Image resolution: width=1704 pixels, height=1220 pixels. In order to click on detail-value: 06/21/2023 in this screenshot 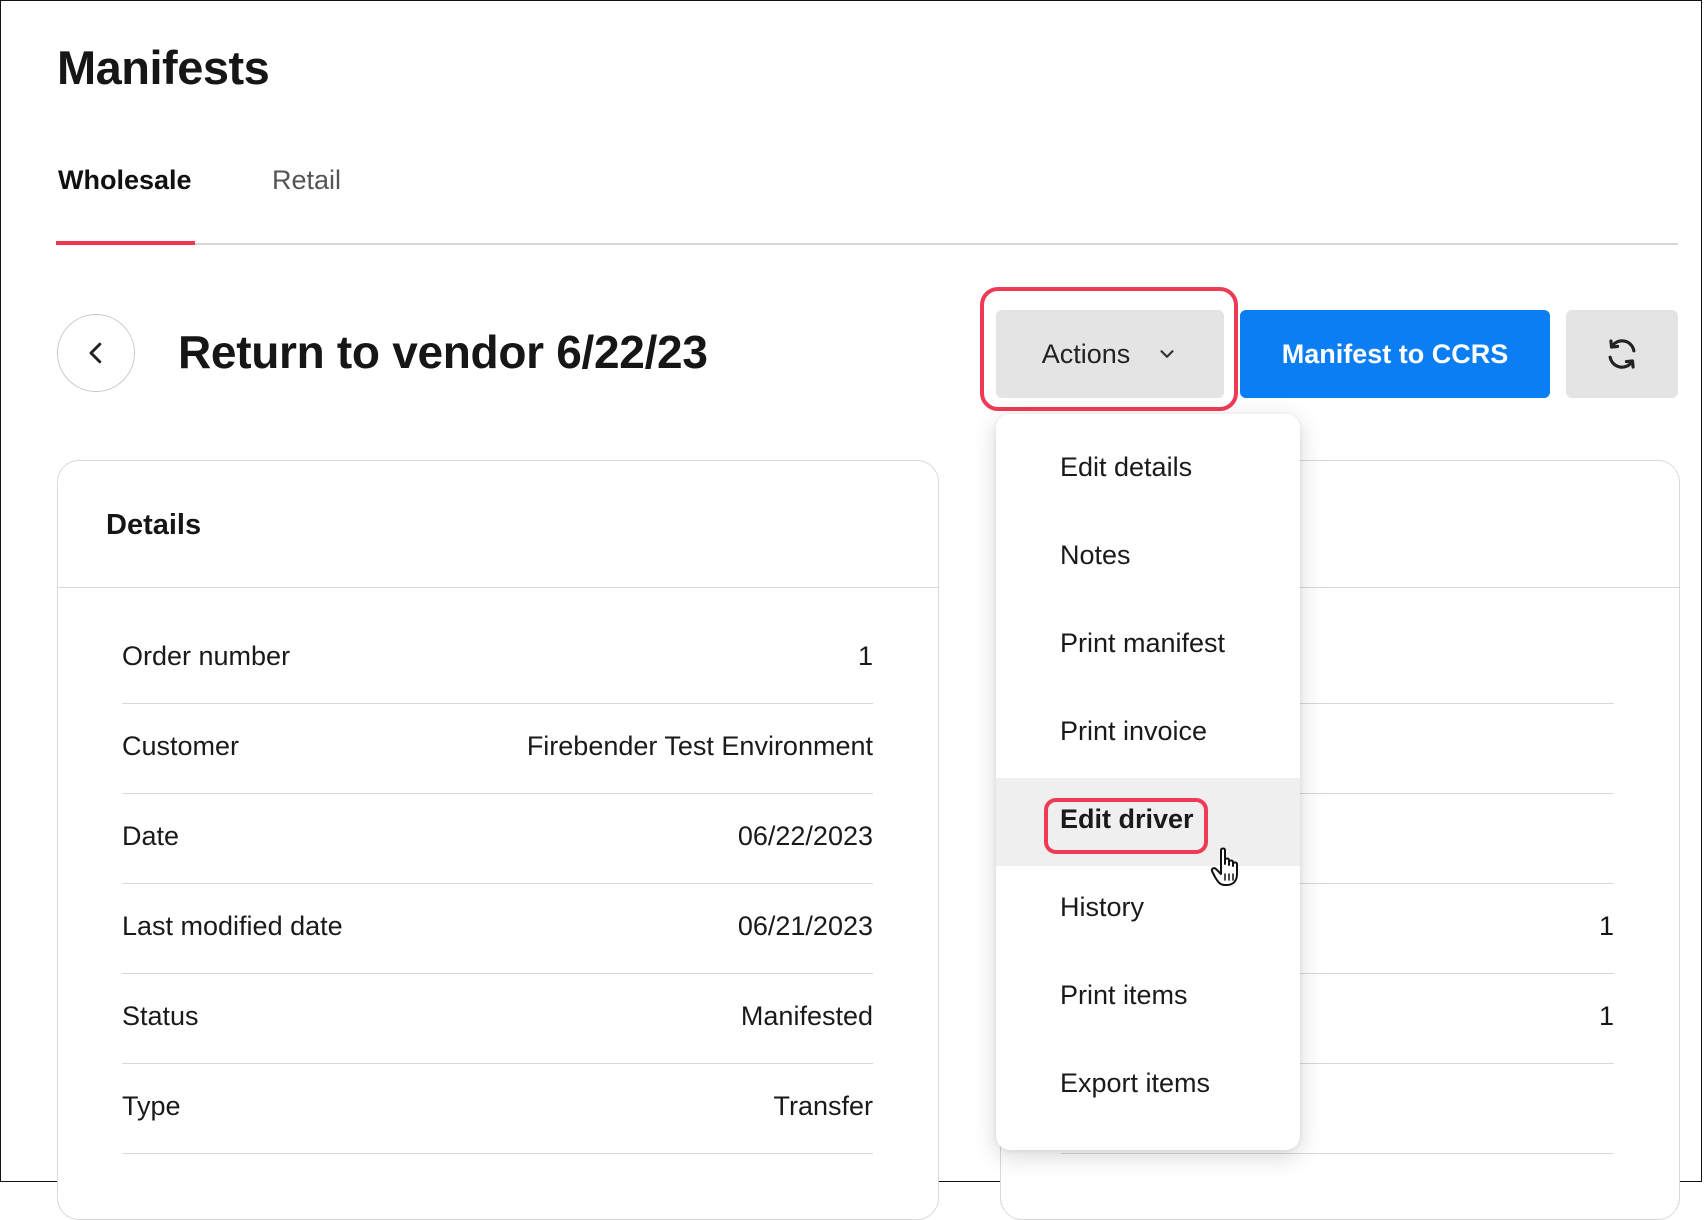, I will do `click(805, 926)`.